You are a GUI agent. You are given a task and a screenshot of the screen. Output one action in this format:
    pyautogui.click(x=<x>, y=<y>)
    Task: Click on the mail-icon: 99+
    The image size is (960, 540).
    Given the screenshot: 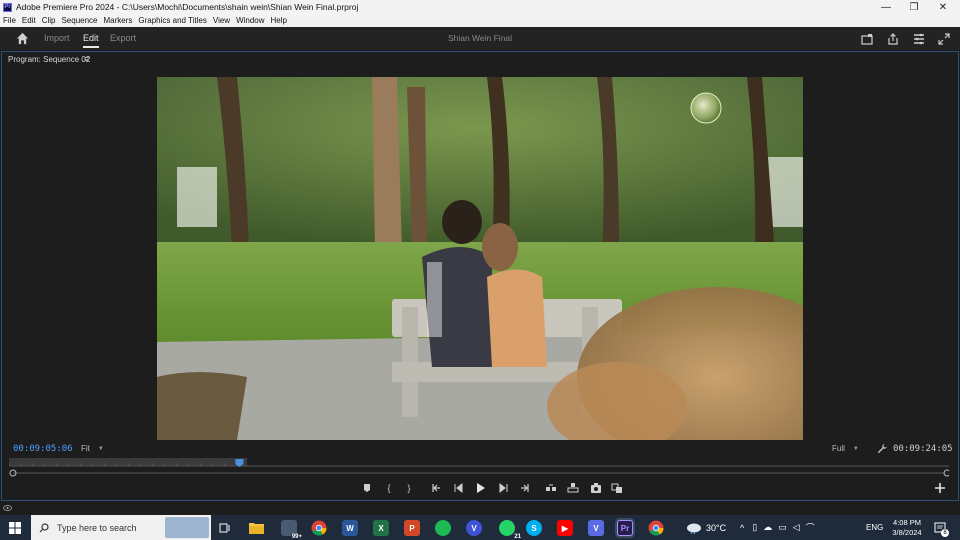 What is the action you would take?
    pyautogui.click(x=292, y=530)
    